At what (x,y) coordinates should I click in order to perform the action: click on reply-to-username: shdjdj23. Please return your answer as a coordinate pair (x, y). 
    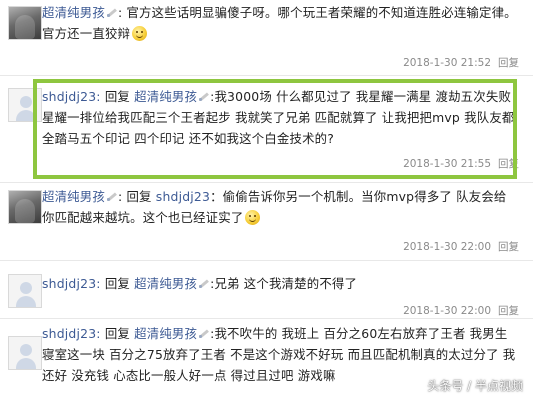
    Looking at the image, I should click on (183, 196).